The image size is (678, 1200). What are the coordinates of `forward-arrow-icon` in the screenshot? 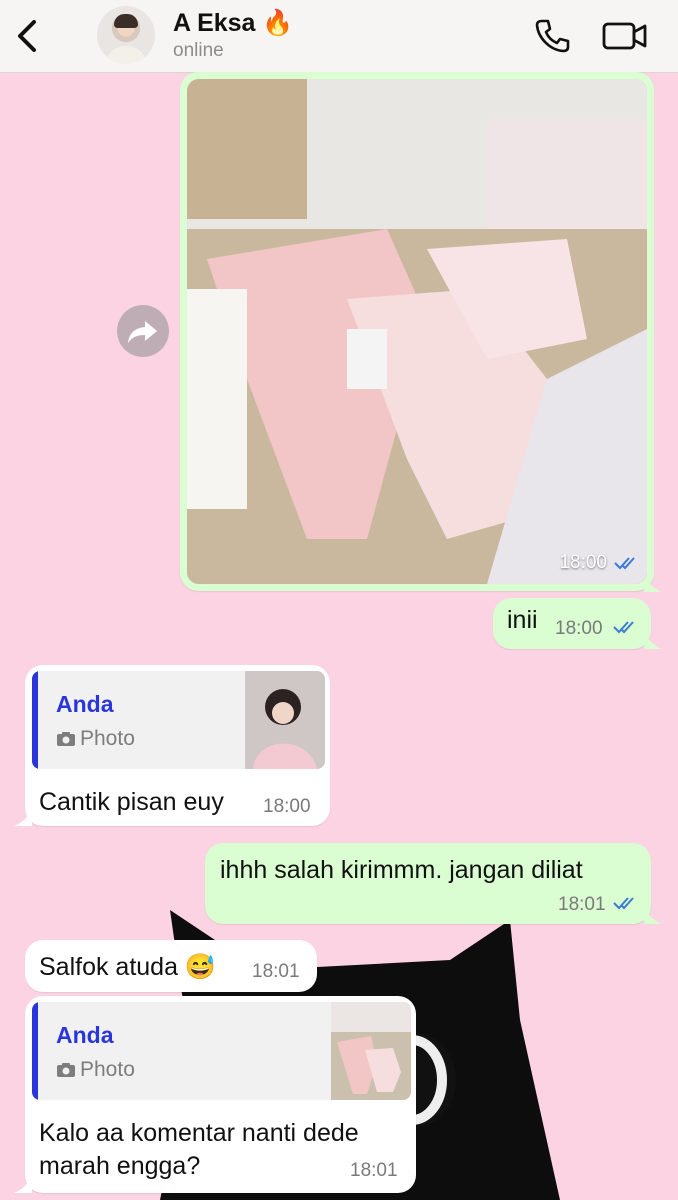 It's located at (142, 332).